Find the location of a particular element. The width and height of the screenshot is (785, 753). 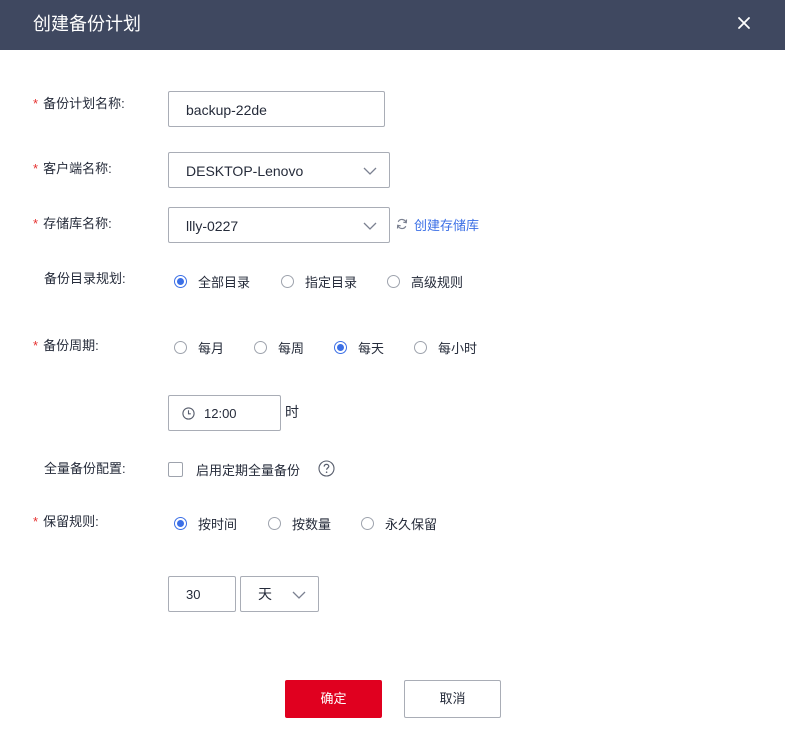

radio-by-time: 按时间 is located at coordinates (205, 523).